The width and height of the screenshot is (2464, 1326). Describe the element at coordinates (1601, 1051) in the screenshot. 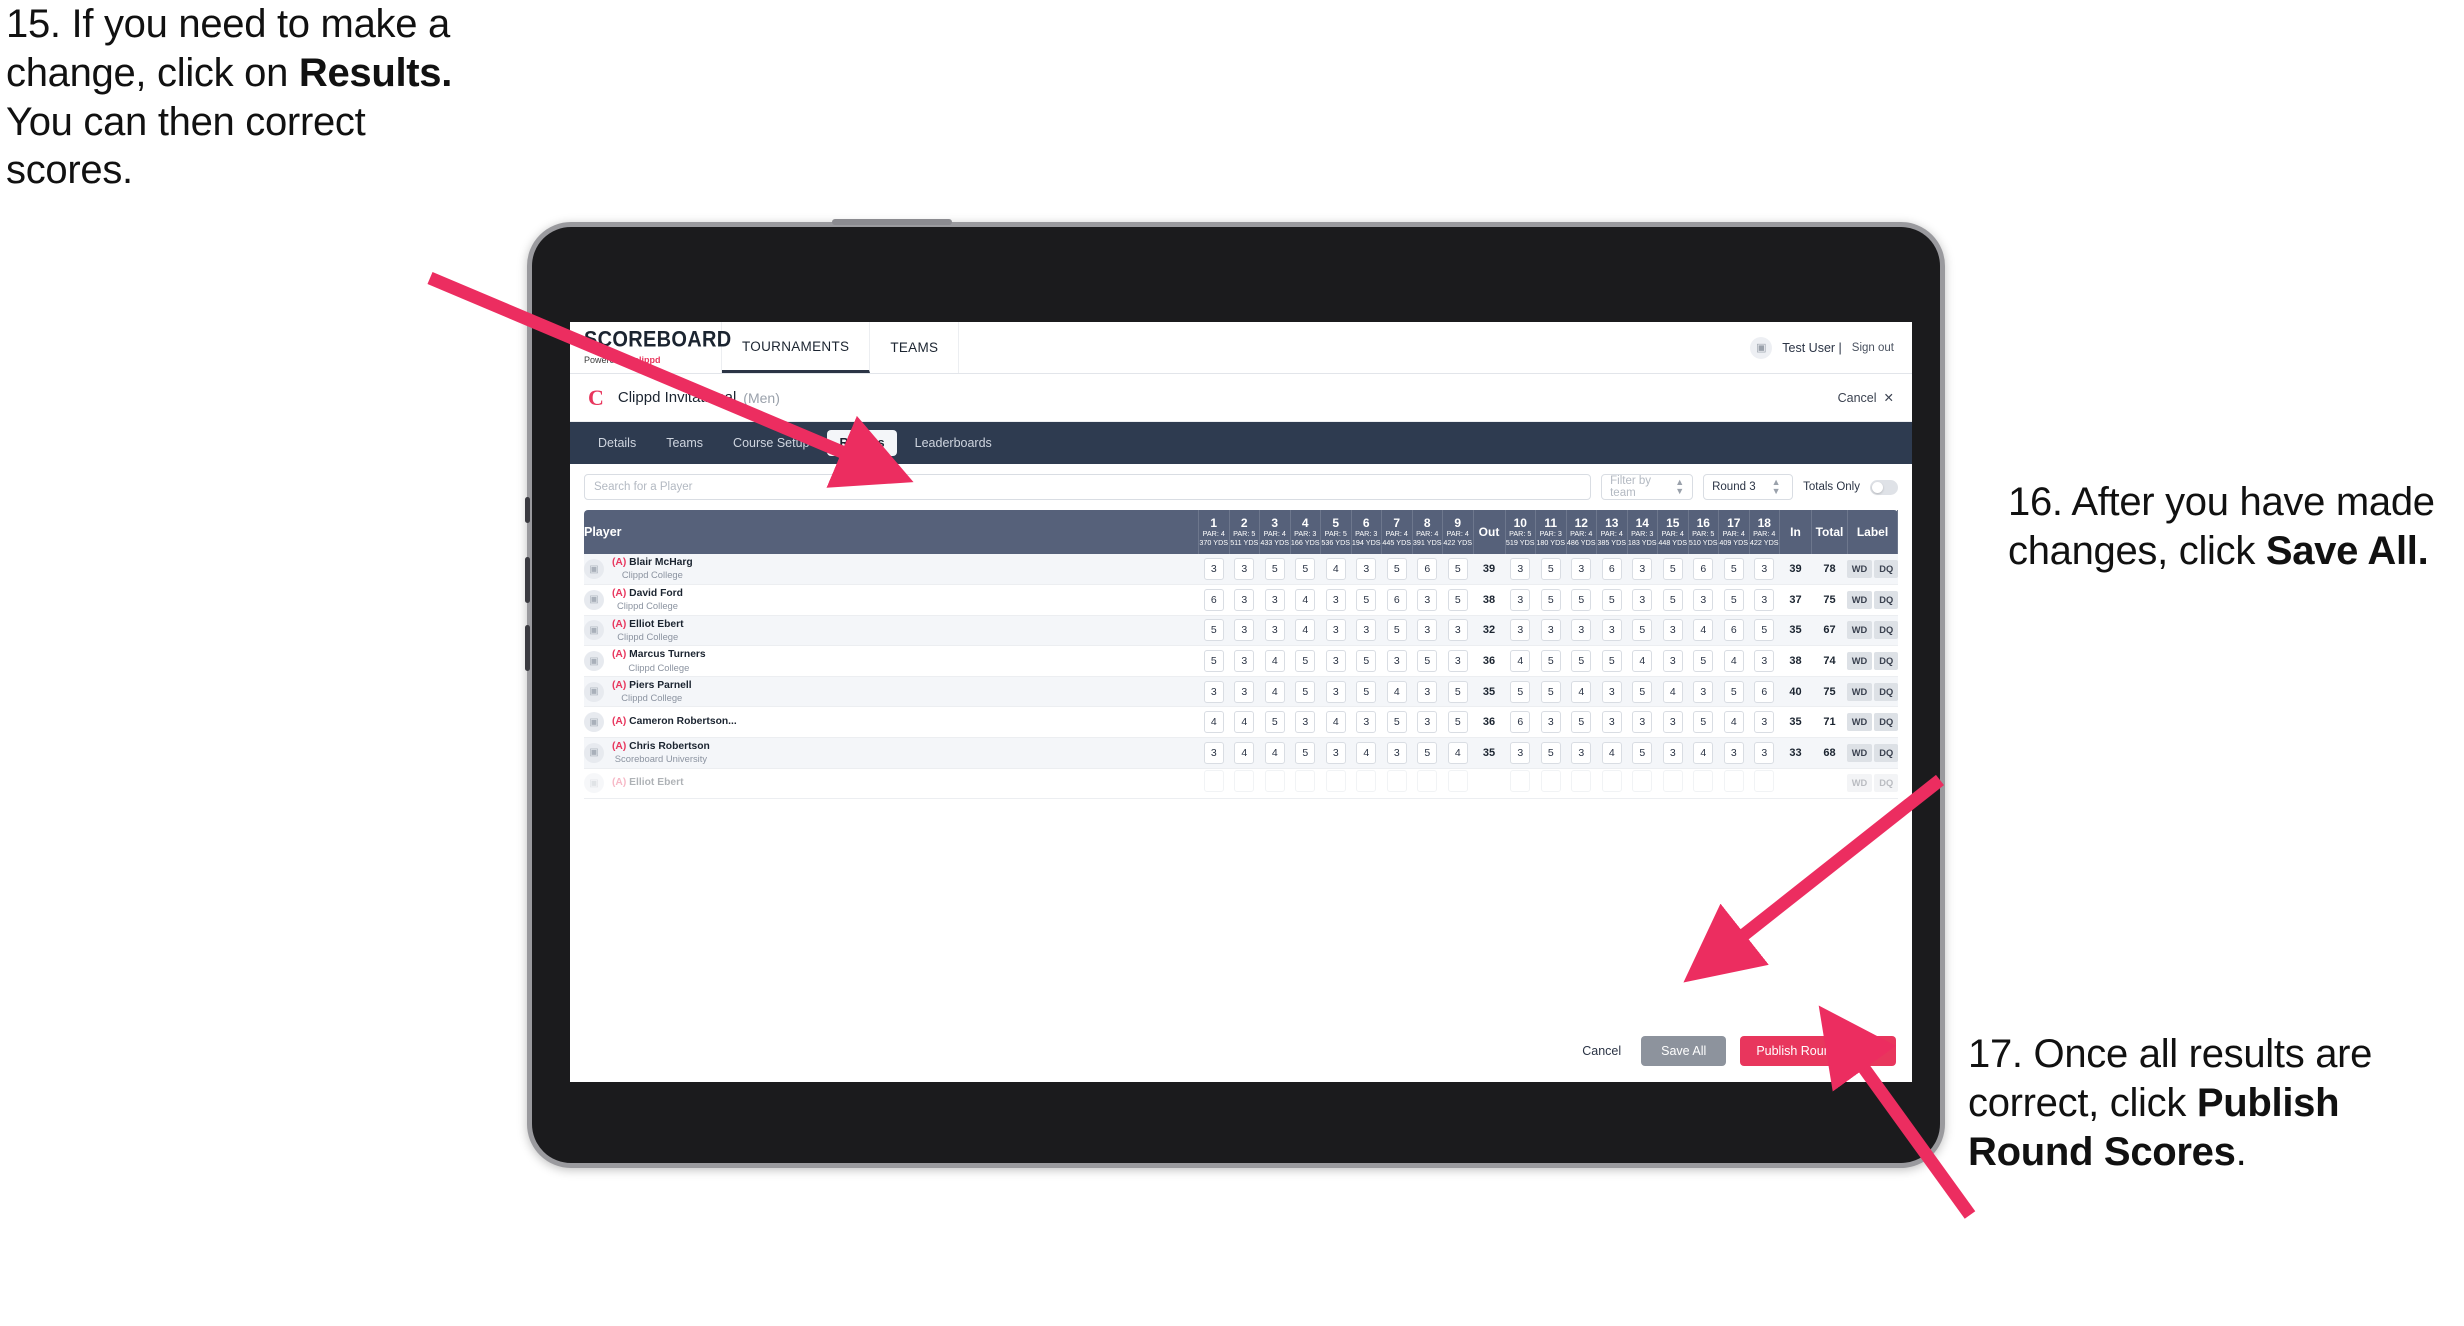

I see `cancel-button: Cancel` at that location.